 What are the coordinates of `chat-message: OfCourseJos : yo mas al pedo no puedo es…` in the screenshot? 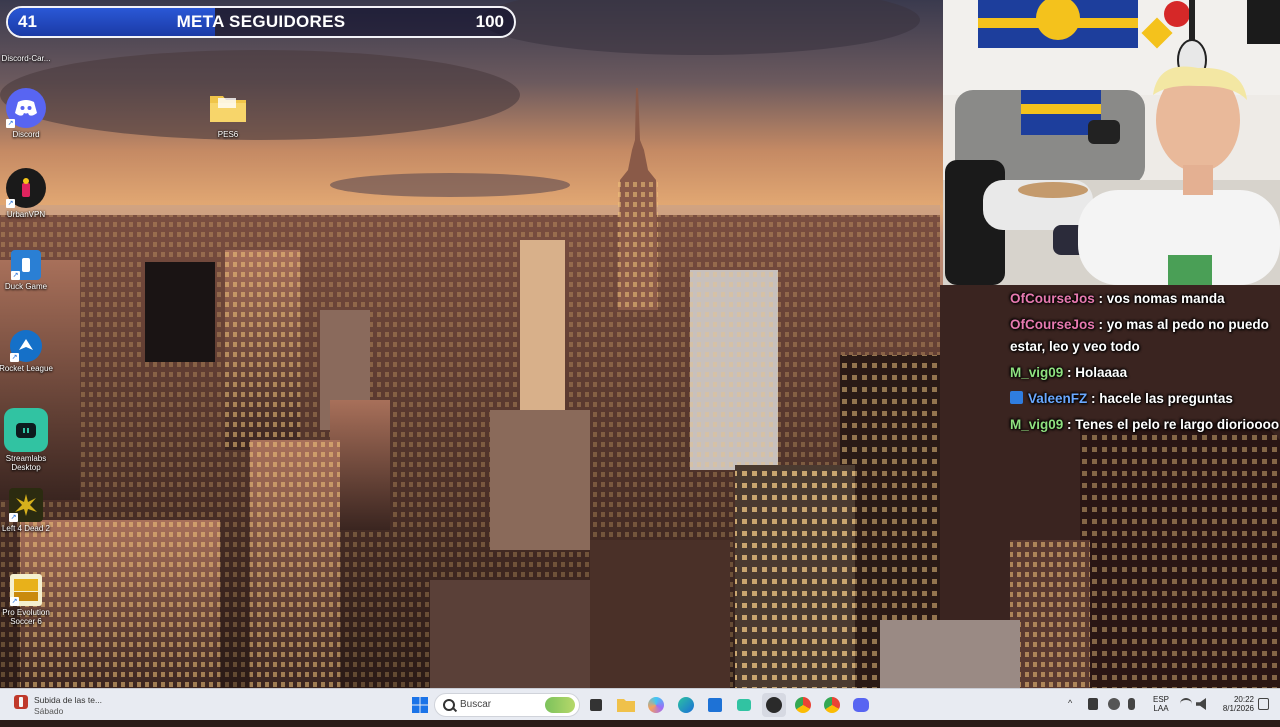 It's located at (1144, 336).